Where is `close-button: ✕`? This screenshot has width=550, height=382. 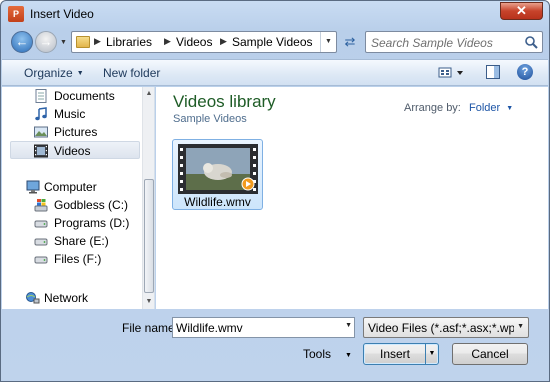
close-button: ✕ is located at coordinates (521, 11).